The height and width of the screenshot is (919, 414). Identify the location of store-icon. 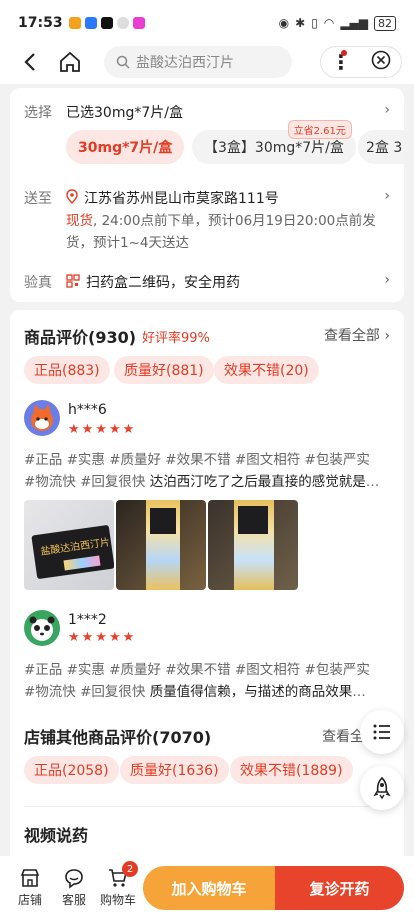
(30, 878).